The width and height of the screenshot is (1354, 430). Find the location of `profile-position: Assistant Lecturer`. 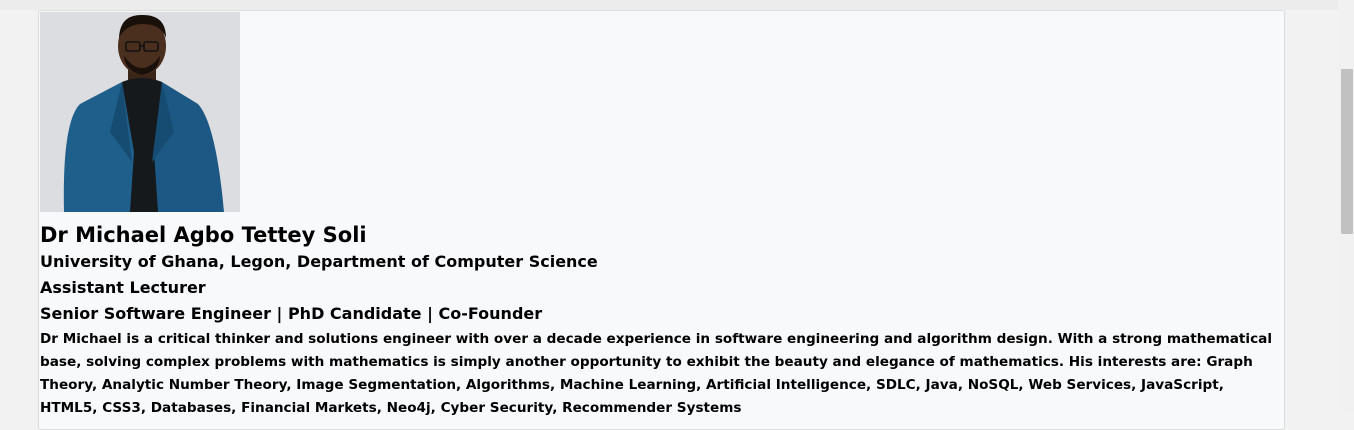

profile-position: Assistant Lecturer is located at coordinates (123, 287).